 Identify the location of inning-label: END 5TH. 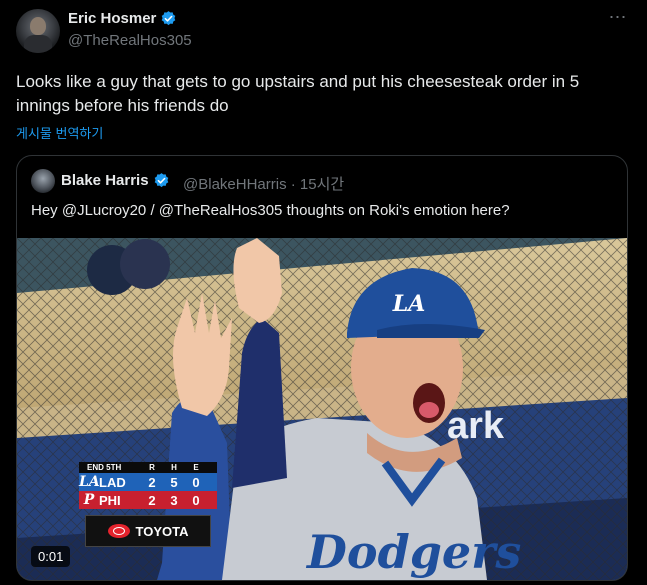
(104, 467).